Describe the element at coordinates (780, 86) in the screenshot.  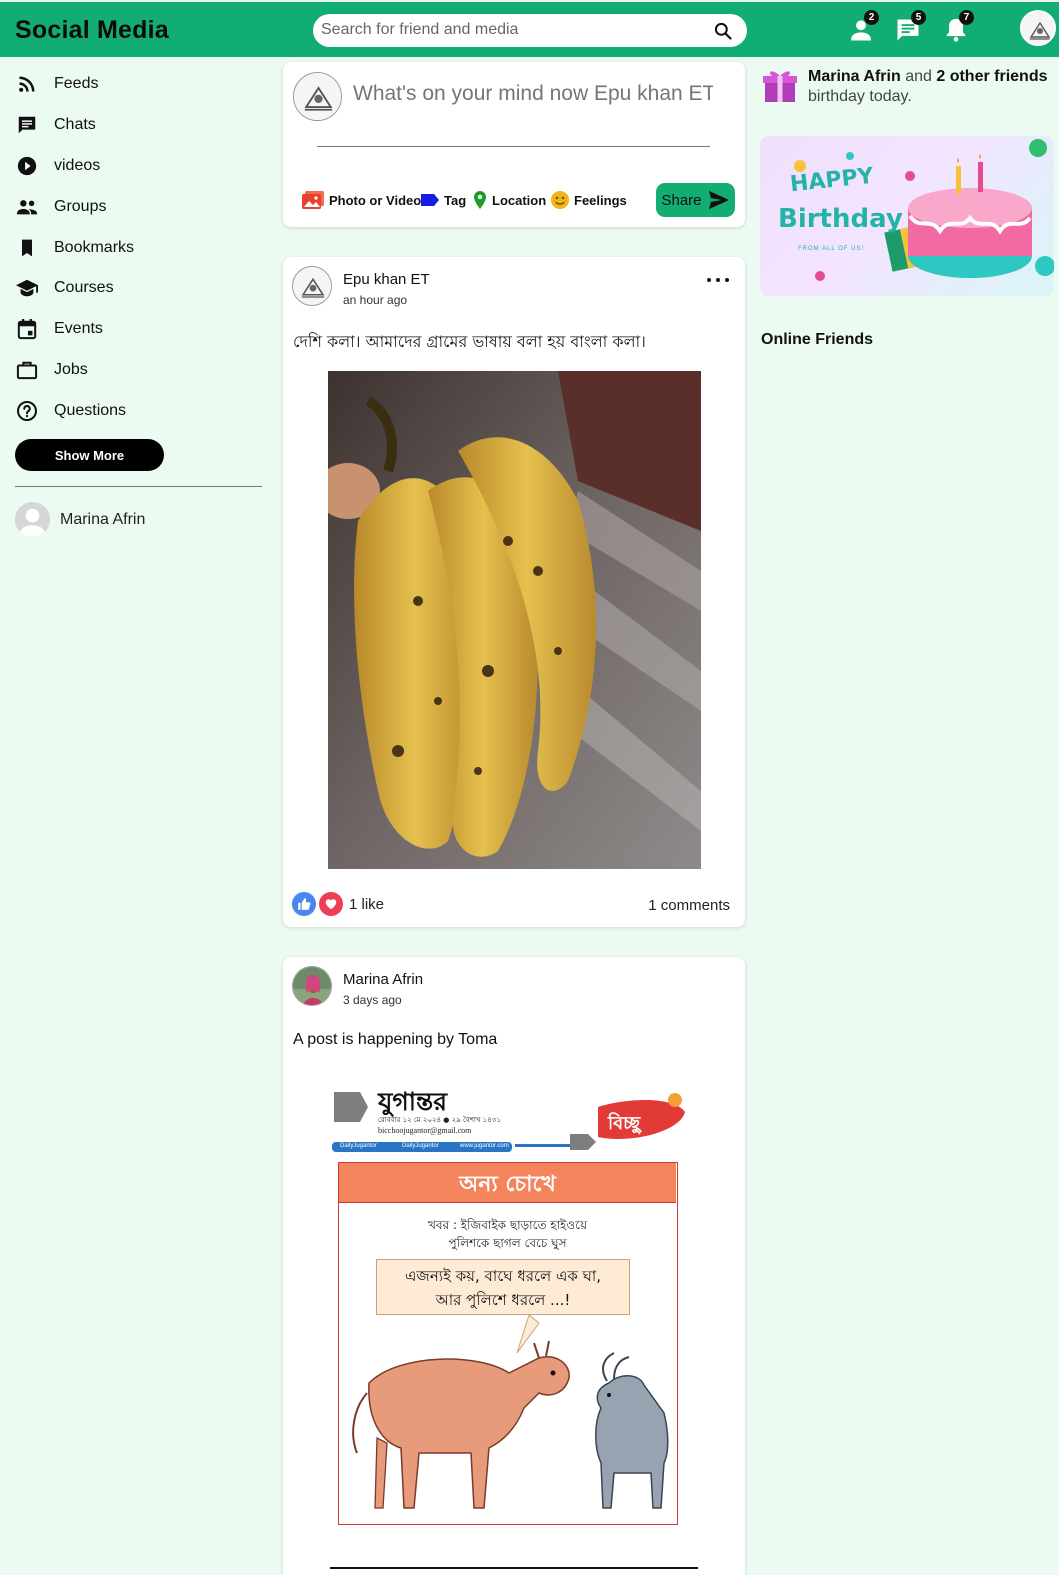
I see `gift-icon` at that location.